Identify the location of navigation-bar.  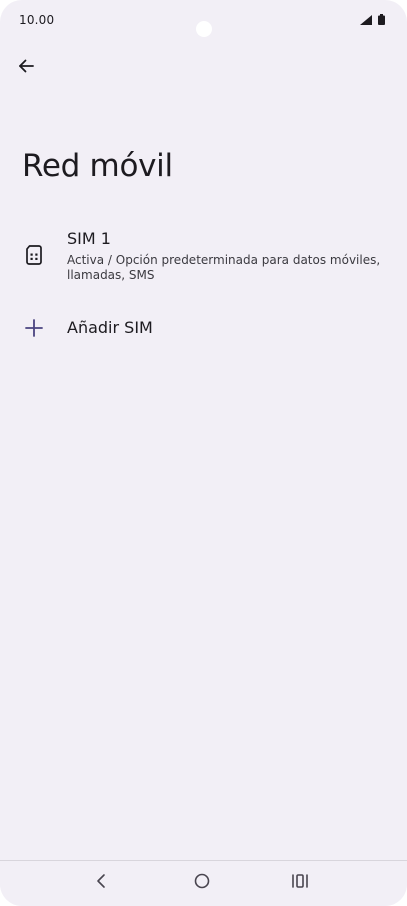
(203, 883).